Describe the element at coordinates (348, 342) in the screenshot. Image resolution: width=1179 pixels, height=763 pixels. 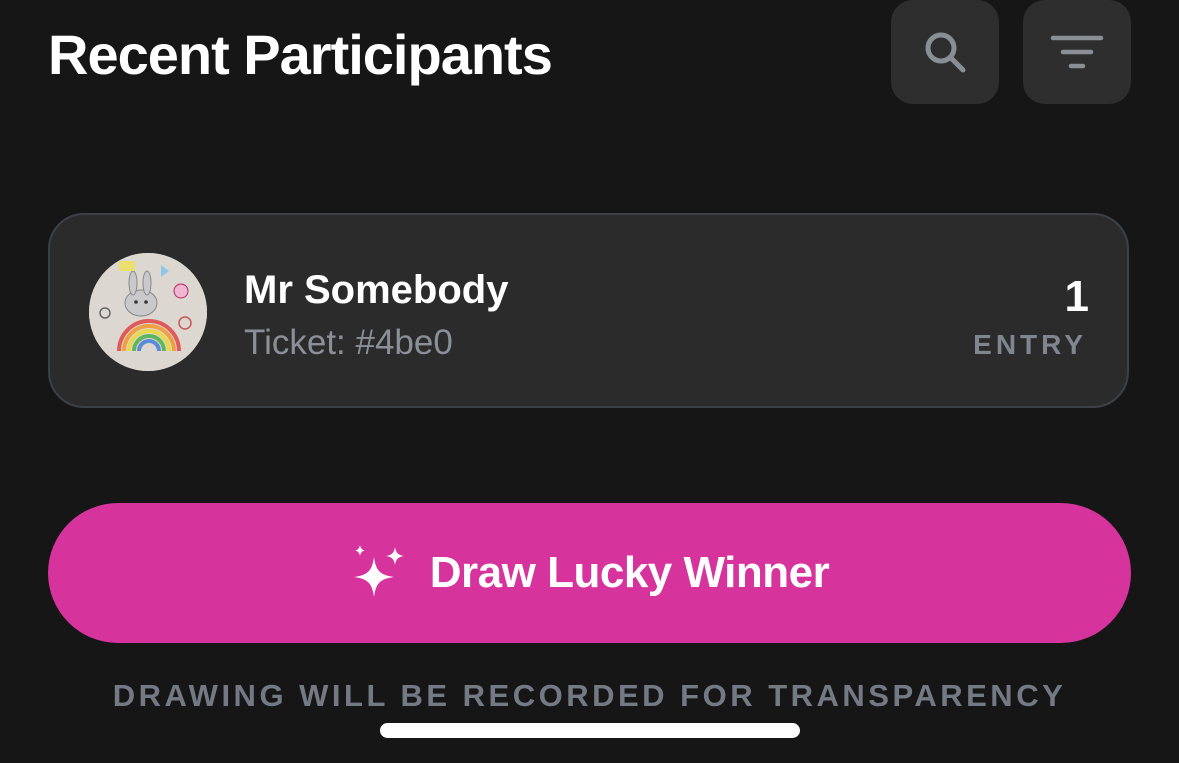
I see `participant-ticket: Ticket: #4be0` at that location.